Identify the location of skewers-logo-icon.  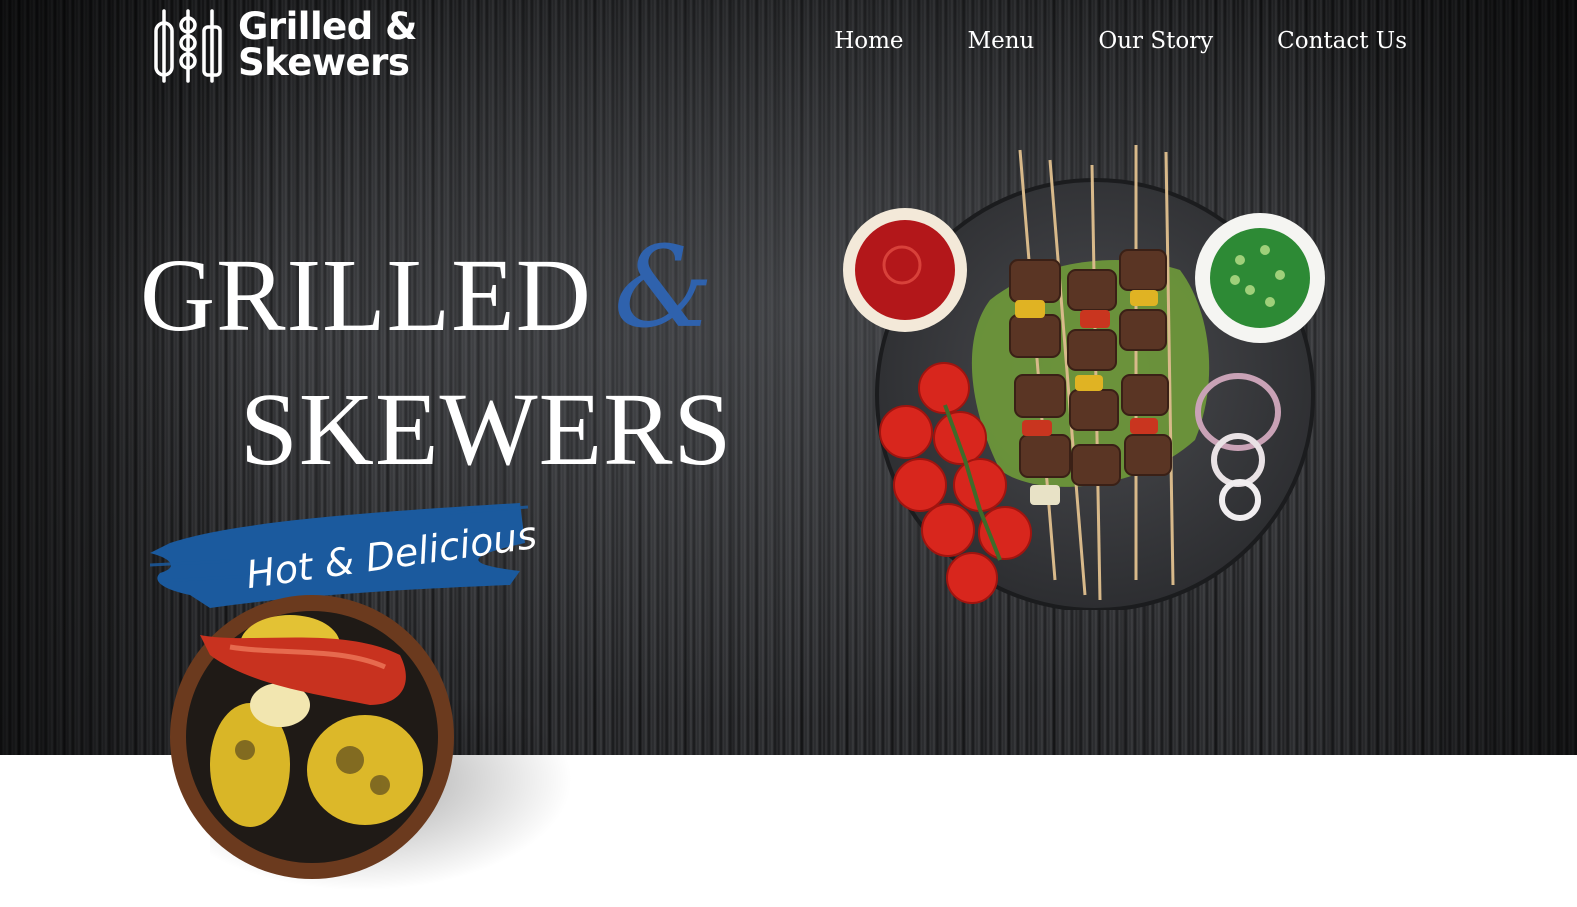
(188, 46).